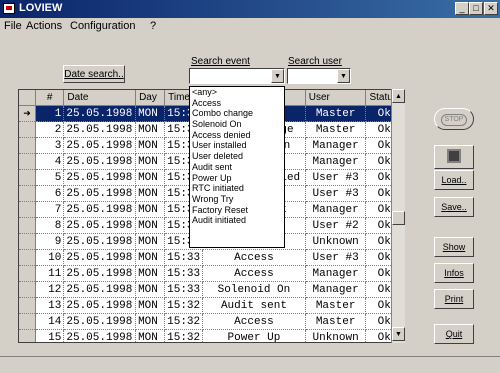 This screenshot has height=373, width=500. What do you see at coordinates (237, 113) in the screenshot?
I see `dropdown-option: Combo change` at bounding box center [237, 113].